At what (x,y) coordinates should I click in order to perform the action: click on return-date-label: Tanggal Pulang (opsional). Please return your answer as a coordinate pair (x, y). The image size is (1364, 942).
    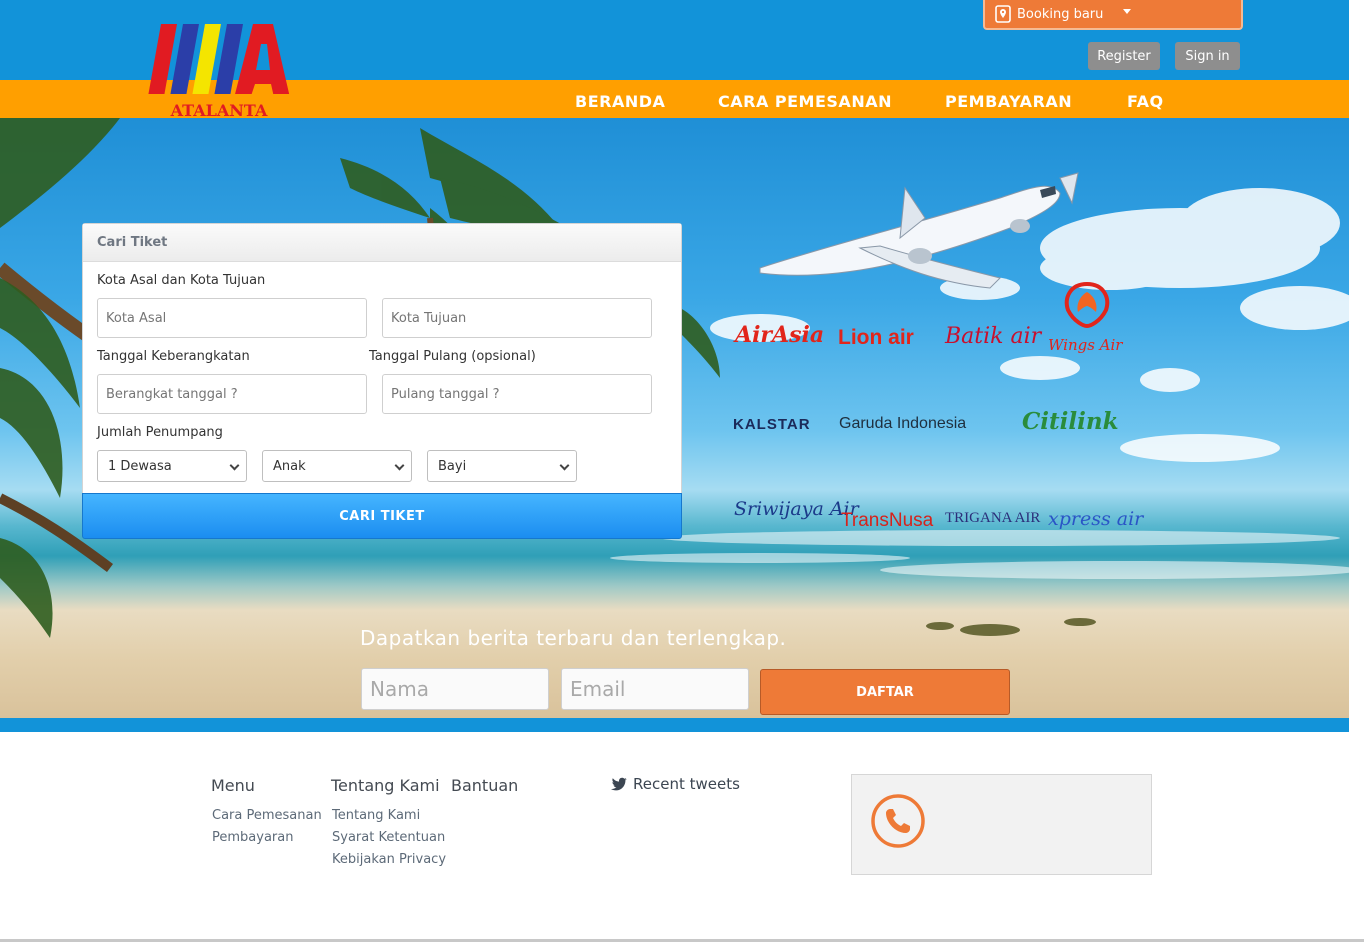
    Looking at the image, I should click on (452, 356).